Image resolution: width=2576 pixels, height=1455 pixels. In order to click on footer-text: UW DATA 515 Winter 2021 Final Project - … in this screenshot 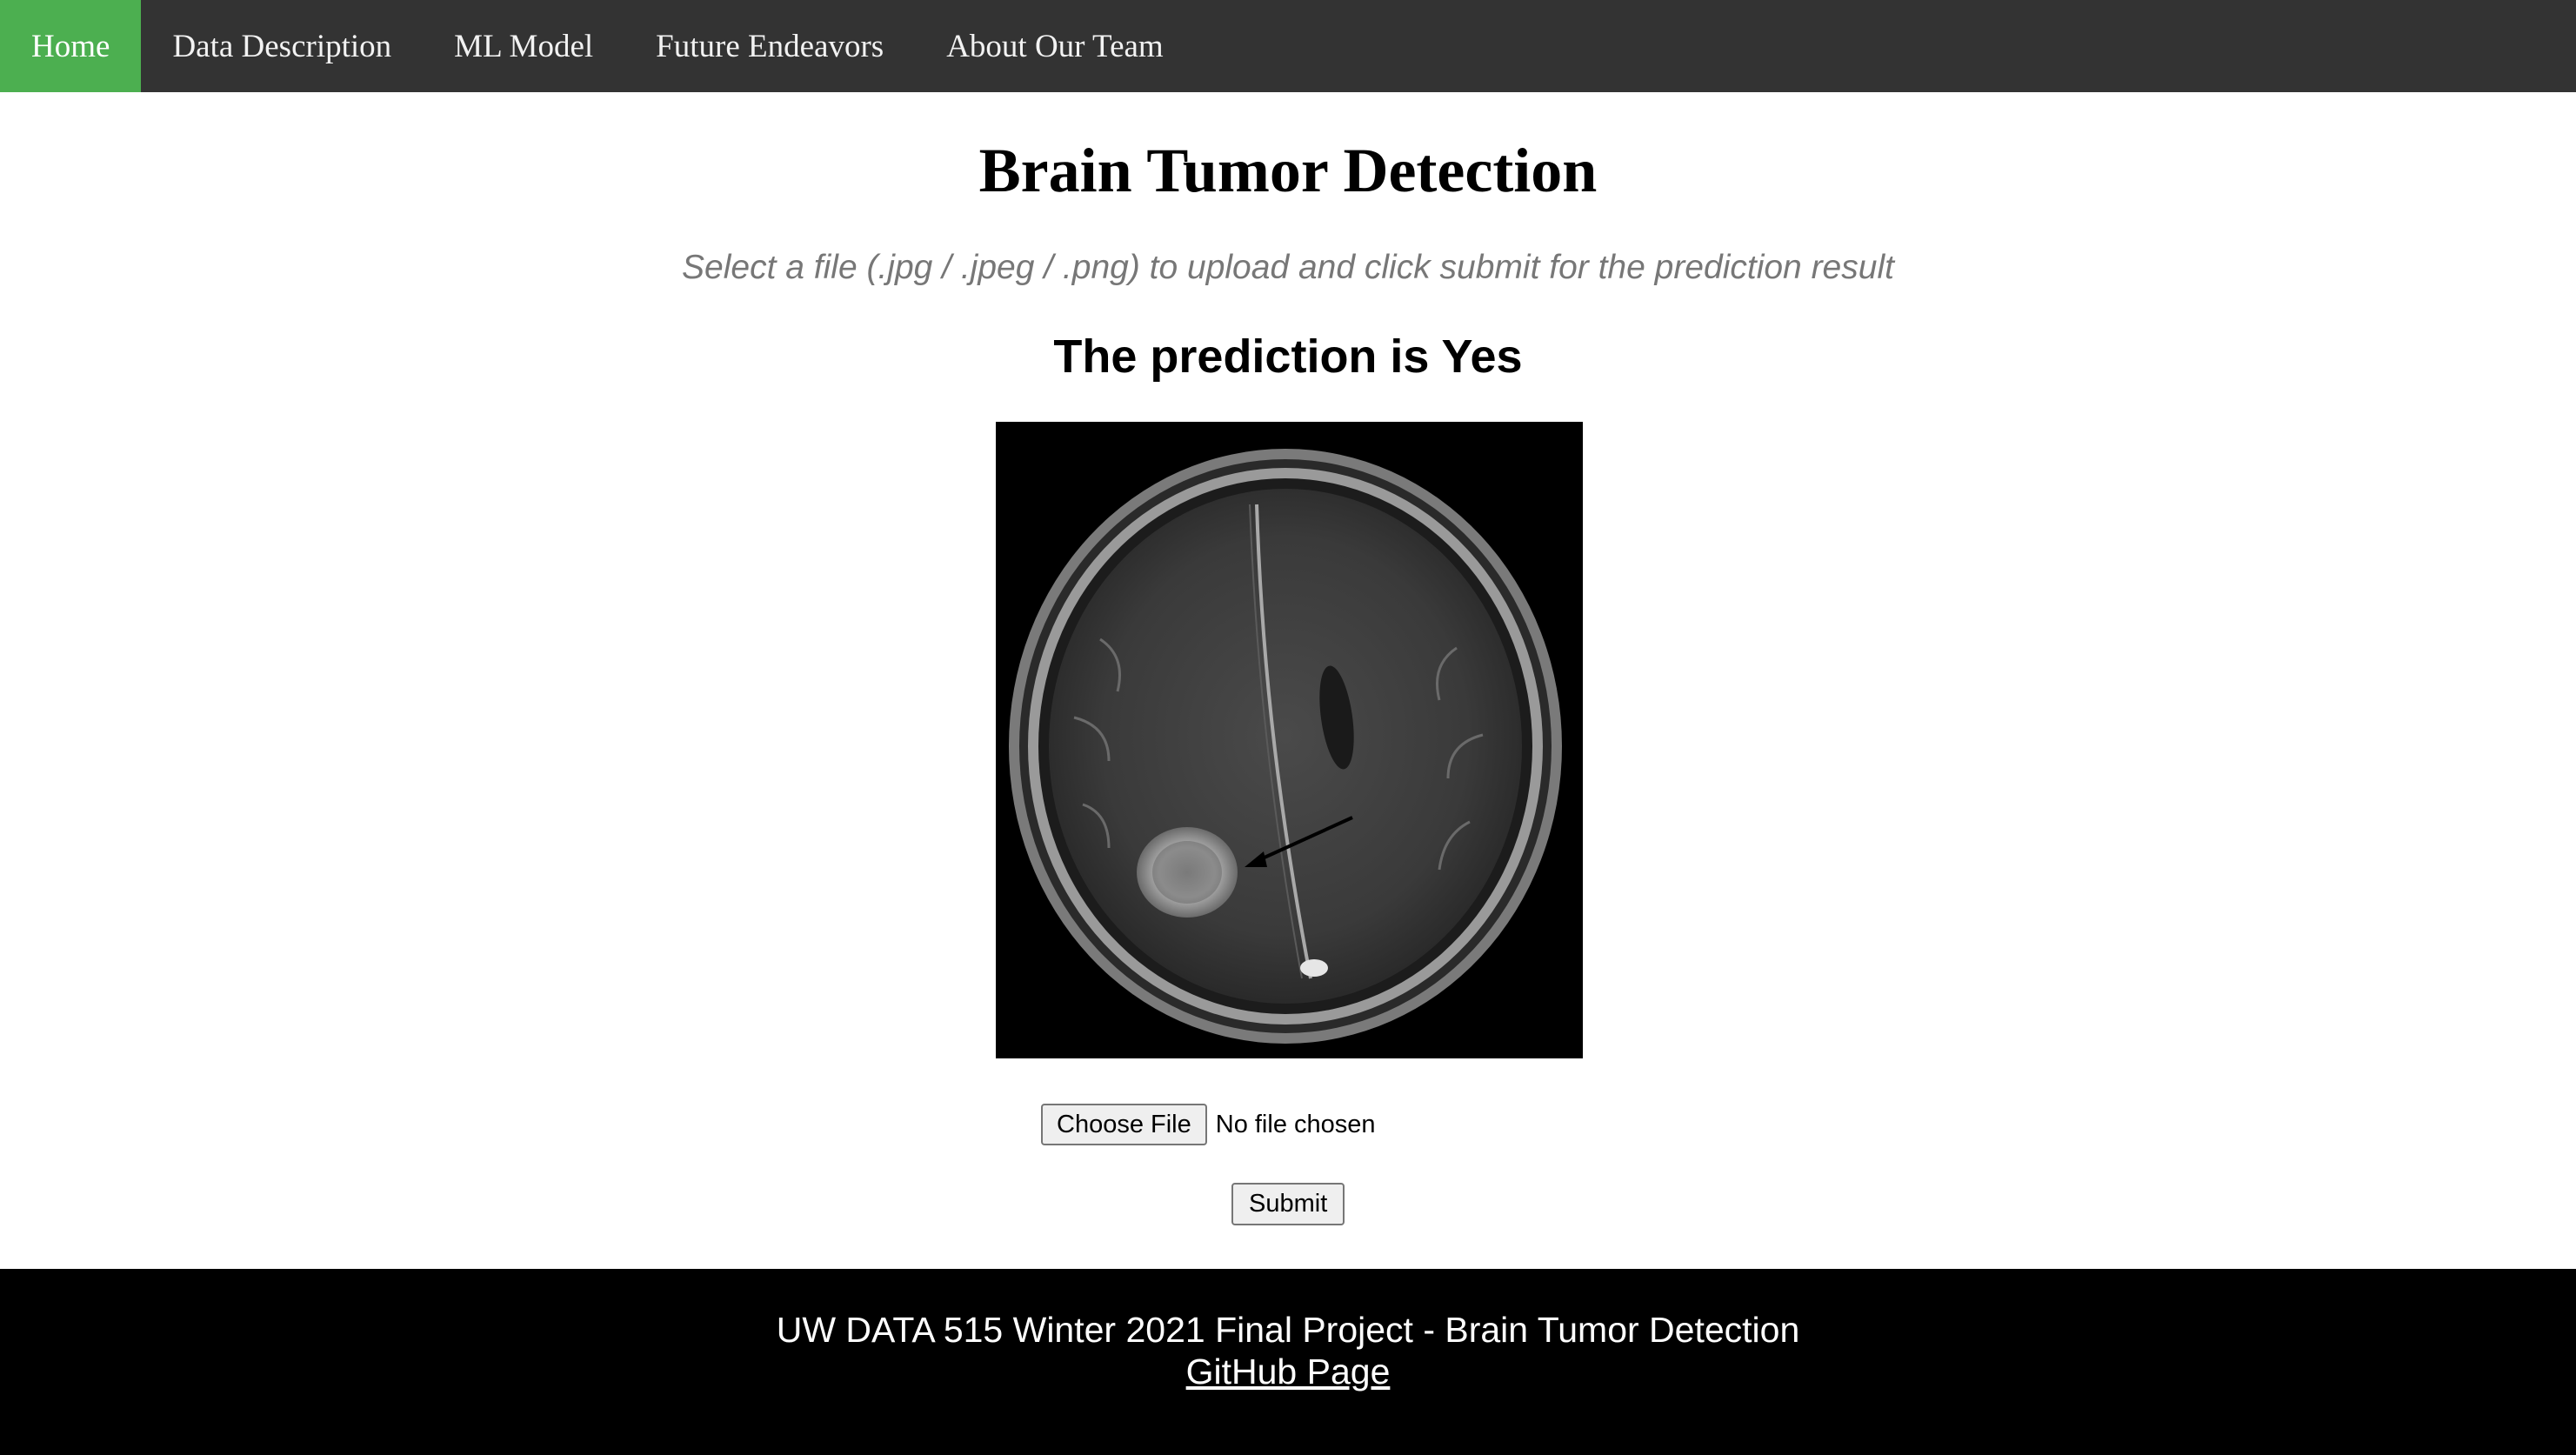, I will do `click(1288, 1330)`.